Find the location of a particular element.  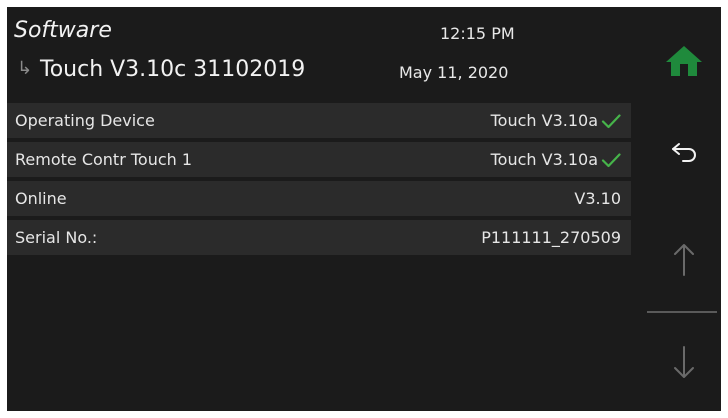

list-row-operating-device: Operating Device Touch V3.10a is located at coordinates (319, 120).